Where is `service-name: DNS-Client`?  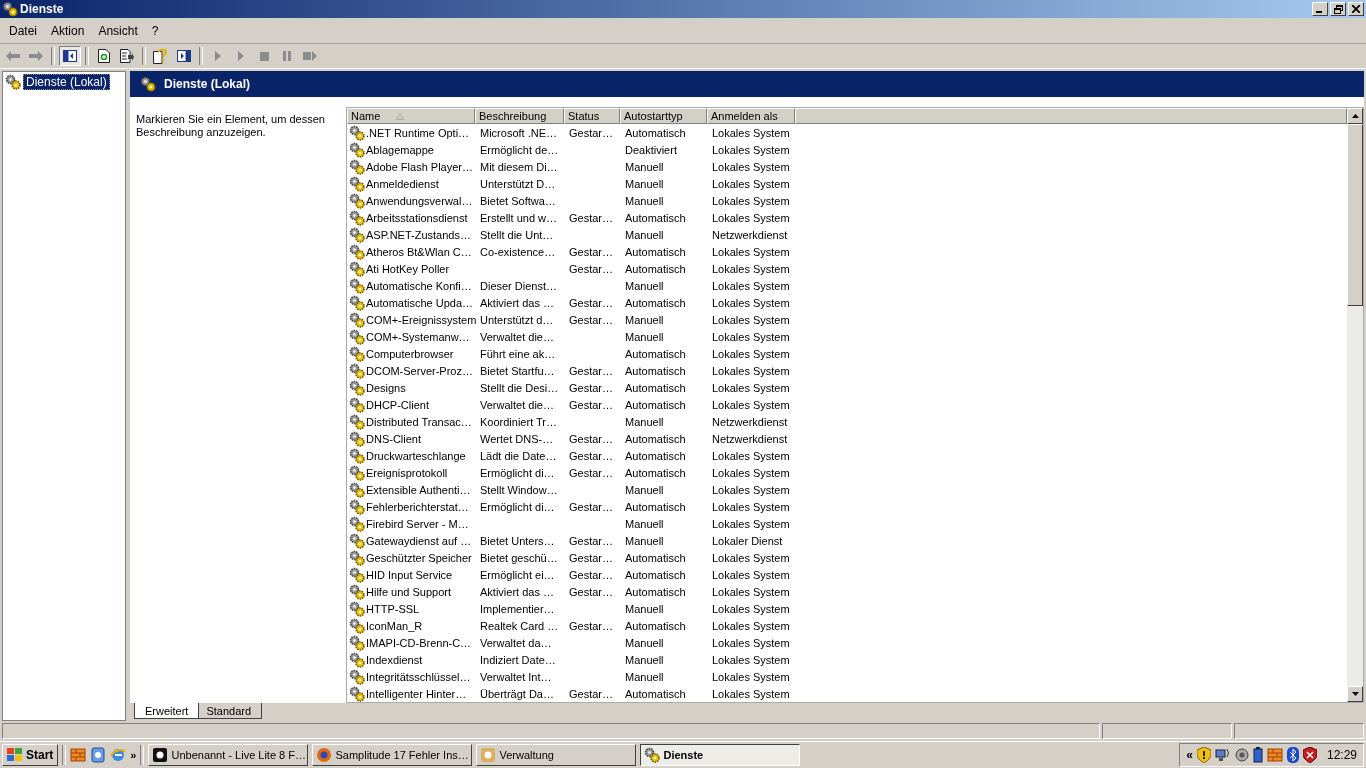 service-name: DNS-Client is located at coordinates (393, 438).